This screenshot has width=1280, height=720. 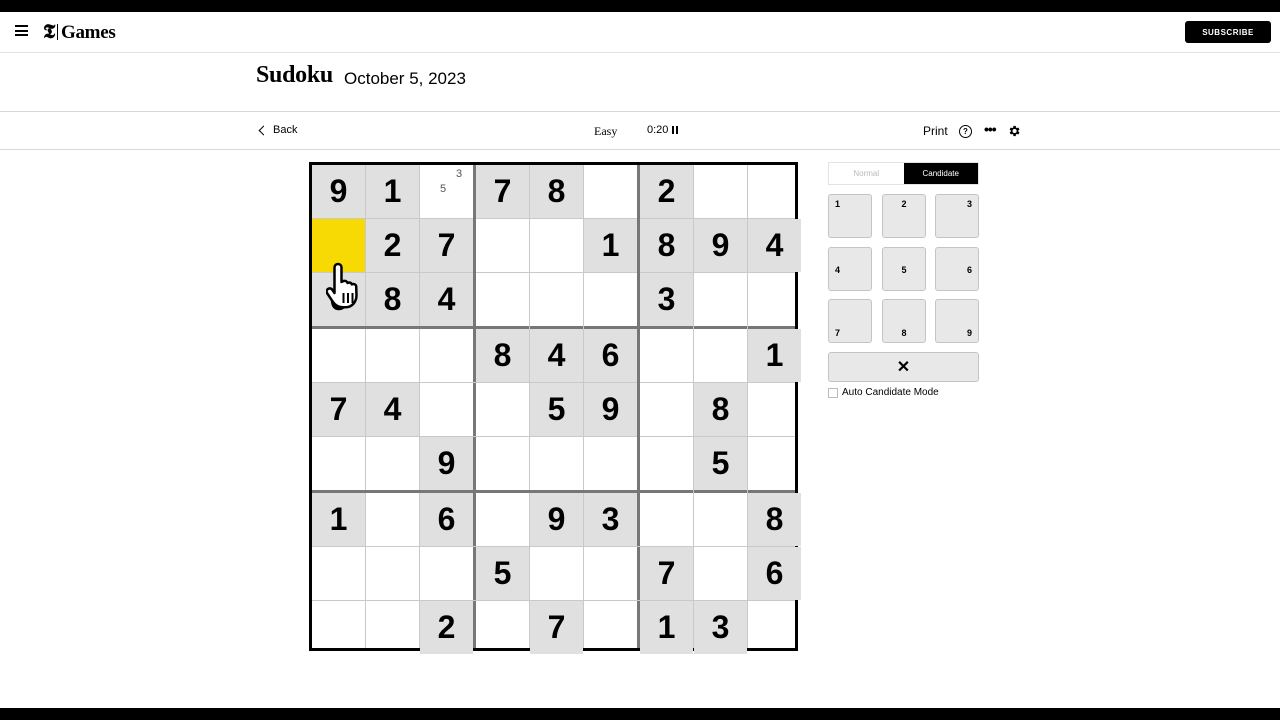 What do you see at coordinates (957, 321) in the screenshot?
I see `number-key-9: 9` at bounding box center [957, 321].